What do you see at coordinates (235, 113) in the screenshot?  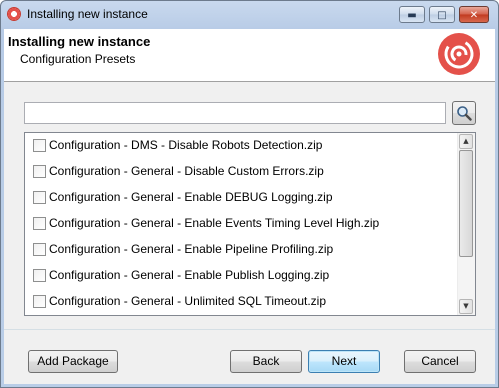 I see `search-input` at bounding box center [235, 113].